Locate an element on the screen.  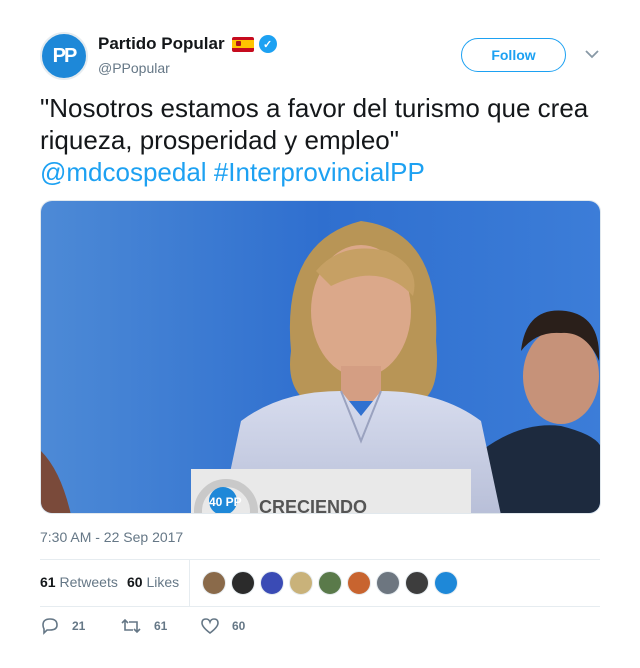
name-row: Partido Popular ✓ is located at coordinates (187, 44).